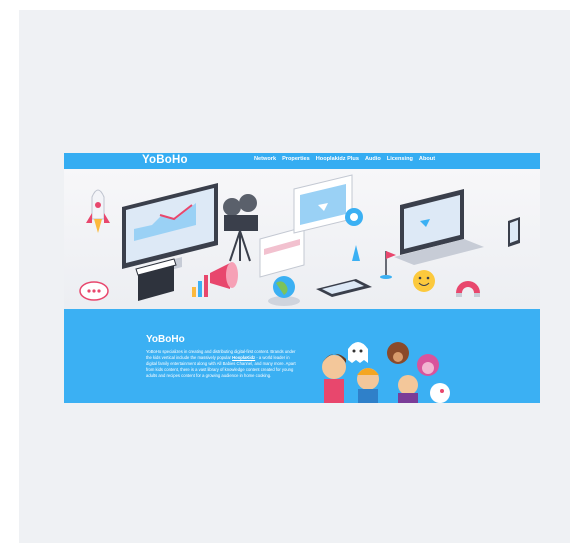 This screenshot has width=570, height=543. Describe the element at coordinates (424, 281) in the screenshot. I see `smiley-icon` at that location.